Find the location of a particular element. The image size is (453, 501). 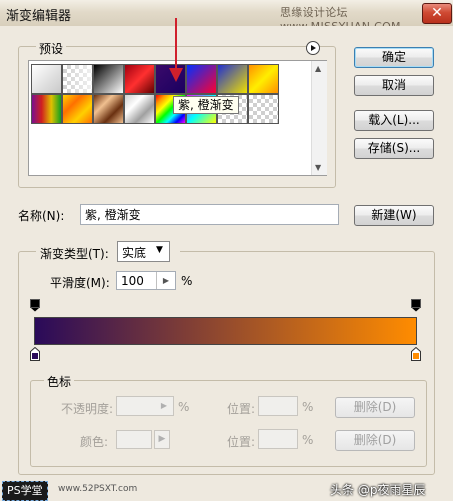

opacity-stepper-icon: ▶ is located at coordinates (164, 405).